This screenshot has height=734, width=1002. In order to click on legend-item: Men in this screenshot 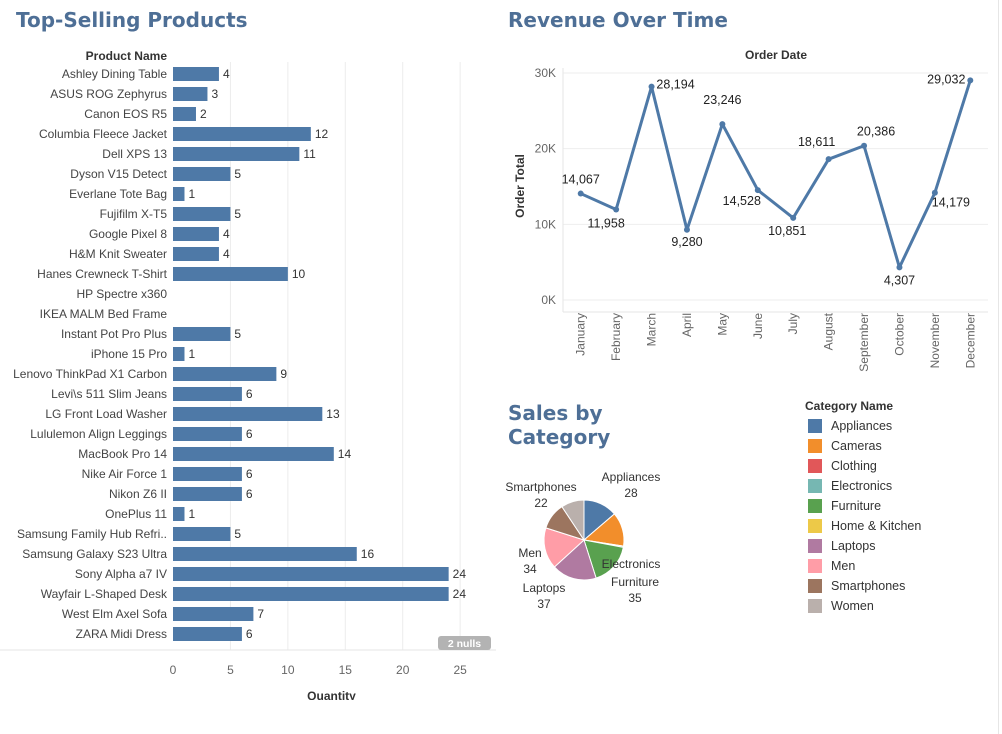, I will do `click(900, 566)`.